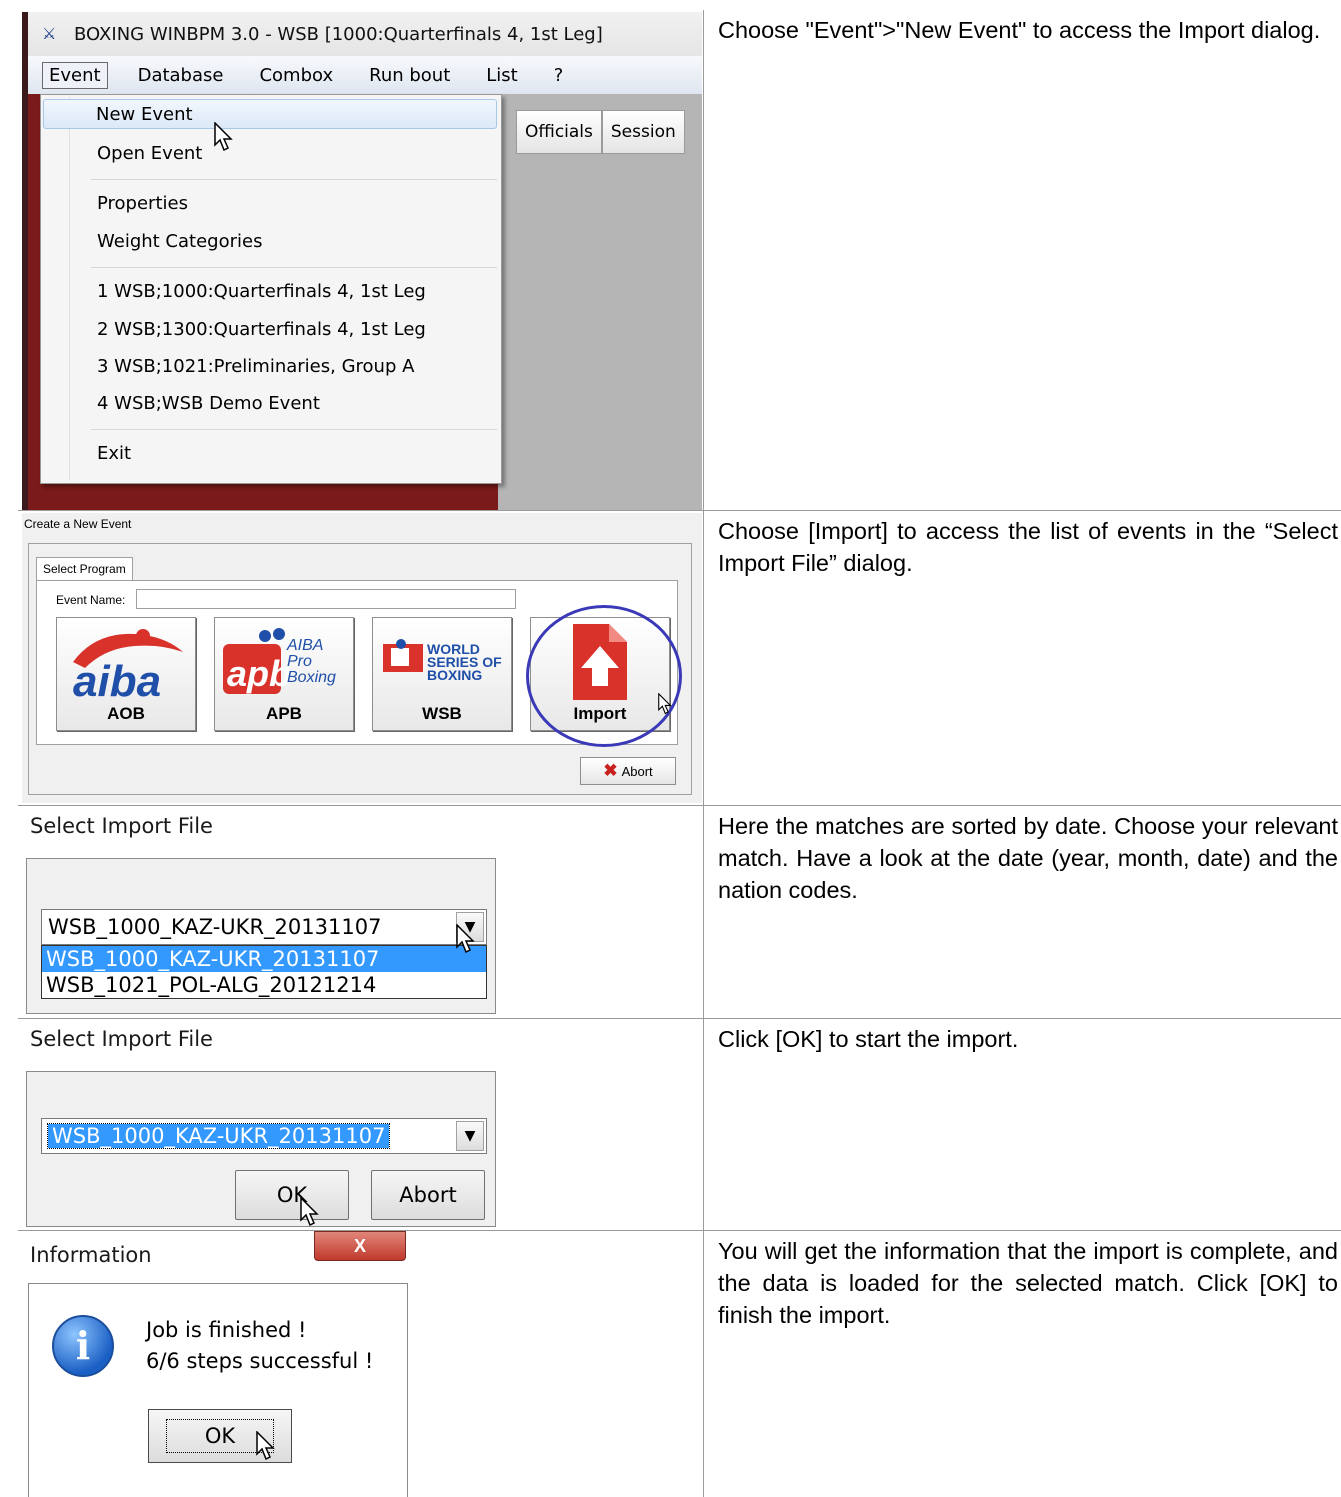  I want to click on svg-text: Boxing, so click(311, 677).